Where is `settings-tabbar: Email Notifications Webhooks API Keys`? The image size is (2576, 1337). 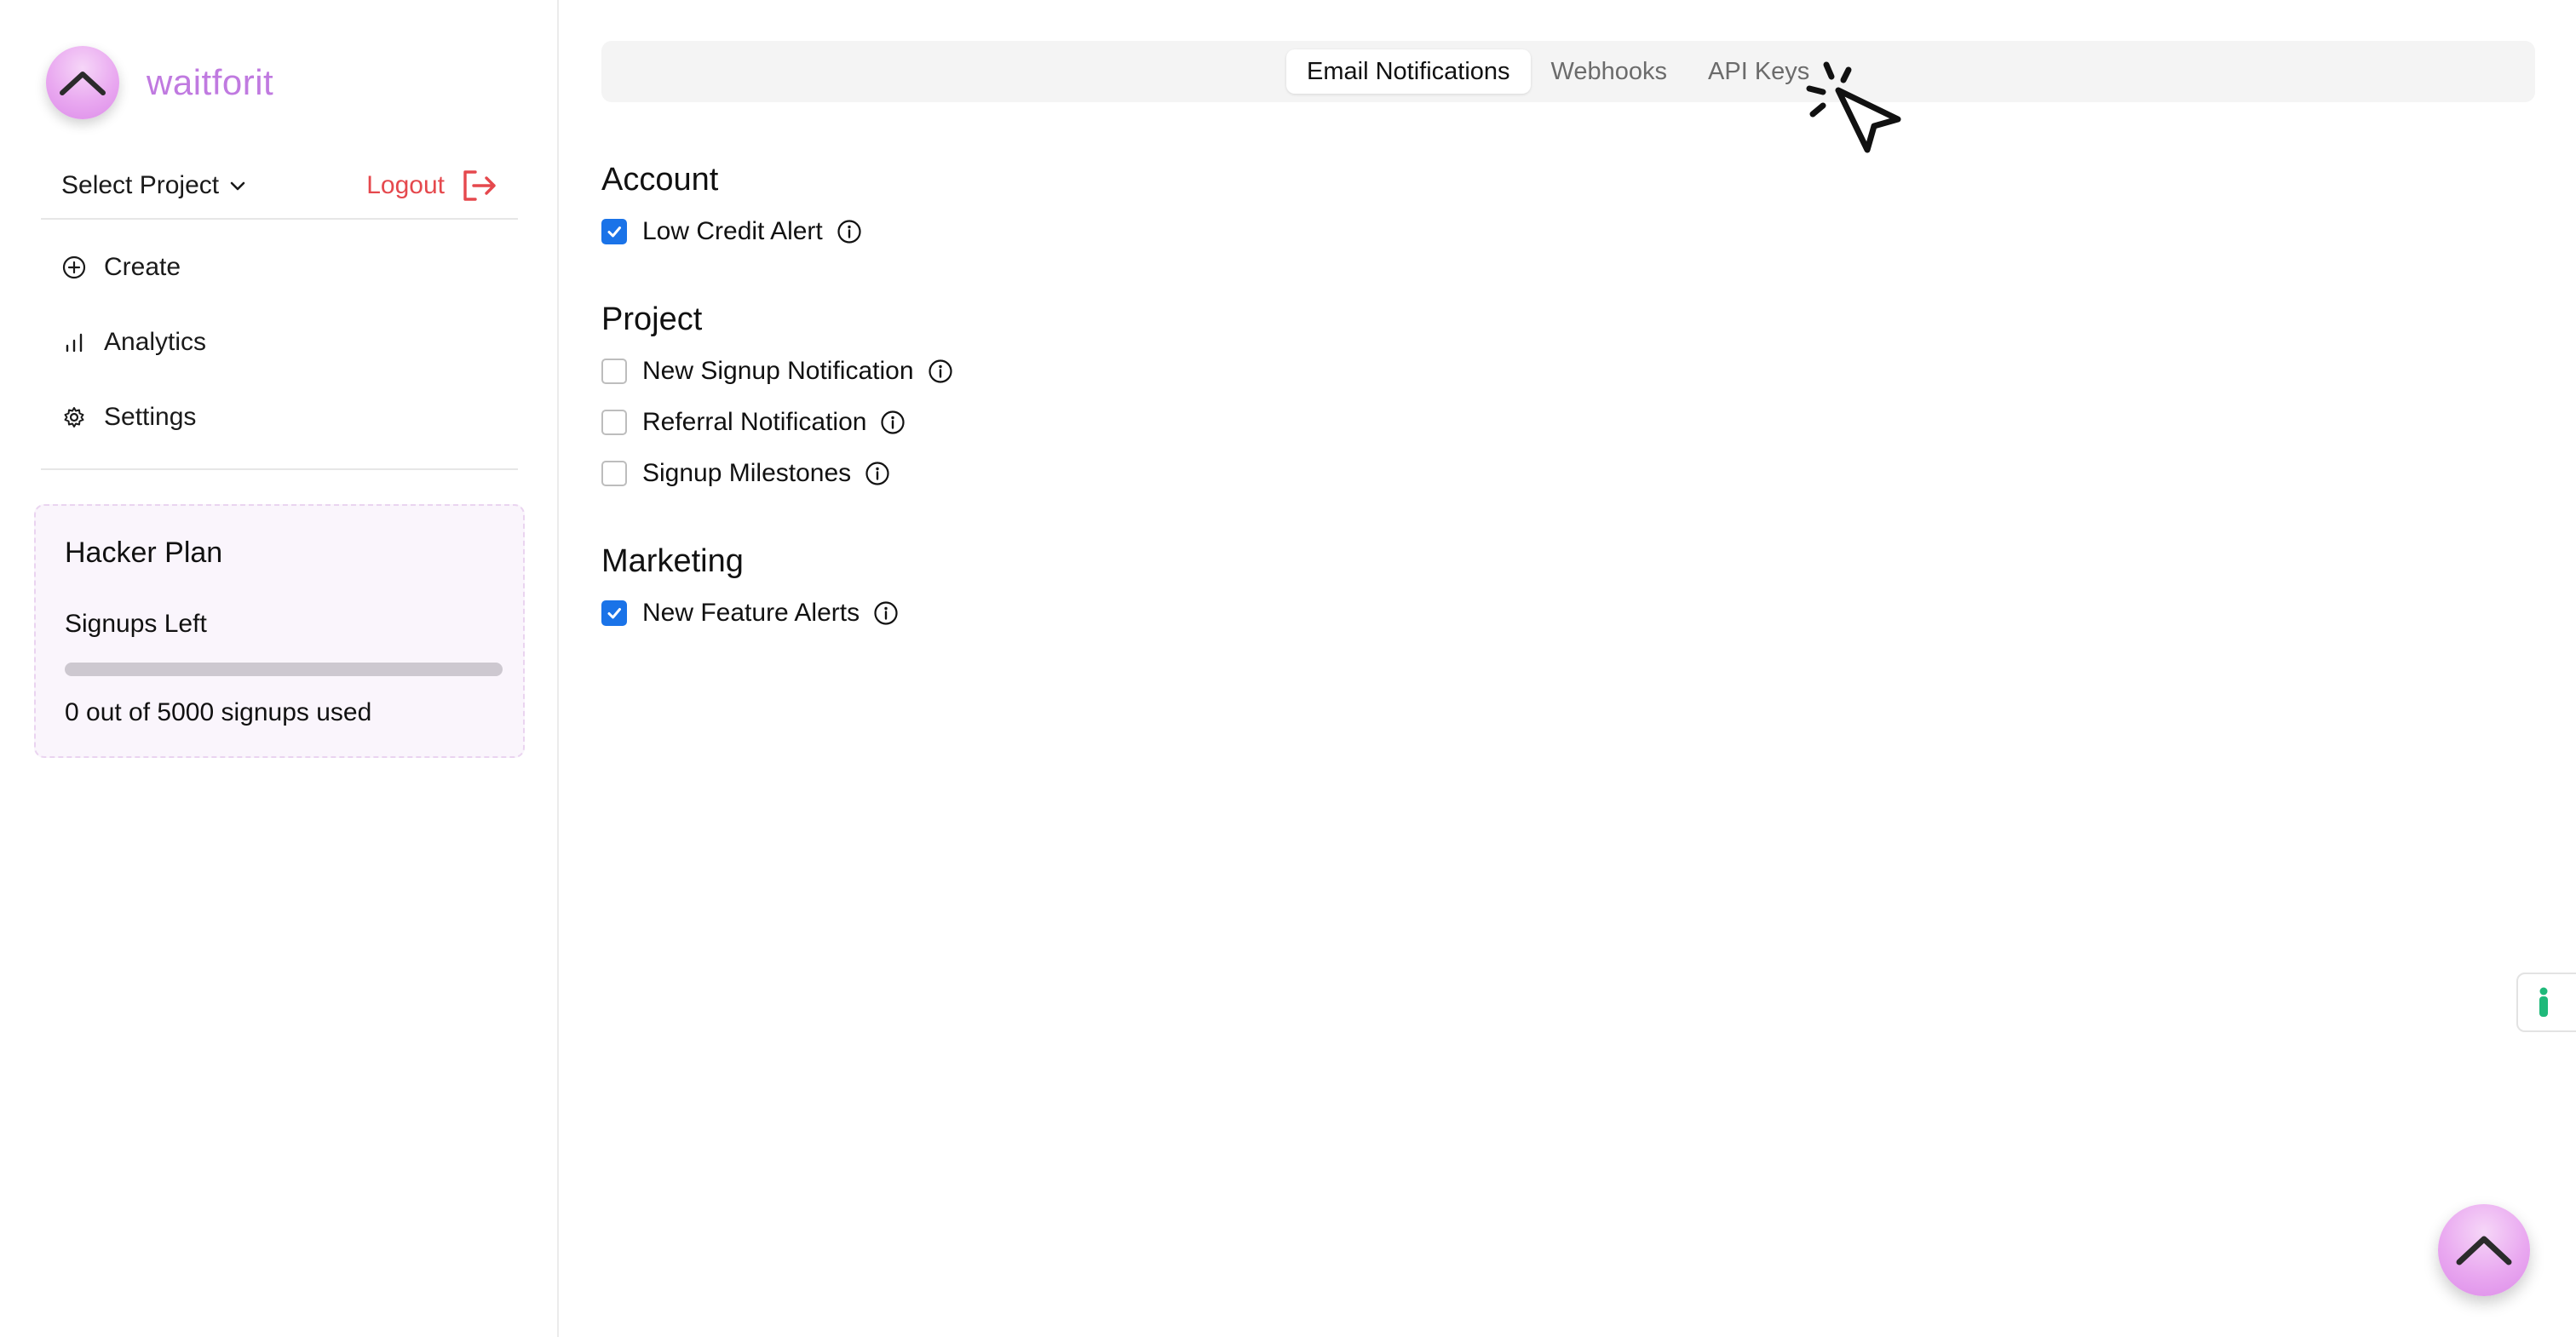
settings-tabbar: Email Notifications Webhooks API Keys is located at coordinates (1568, 72).